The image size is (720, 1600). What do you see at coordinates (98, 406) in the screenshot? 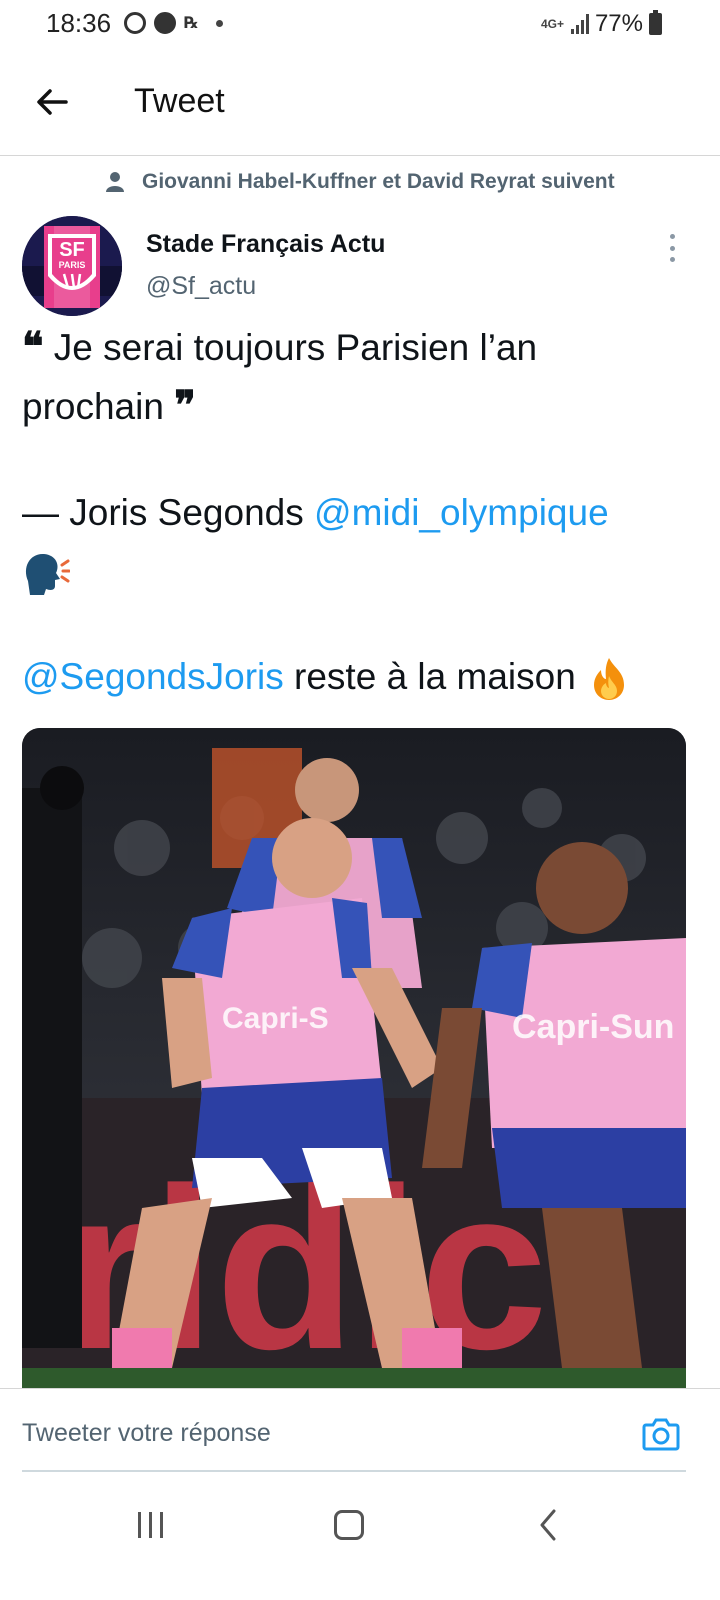
I see `tweet-text-part: prochain` at bounding box center [98, 406].